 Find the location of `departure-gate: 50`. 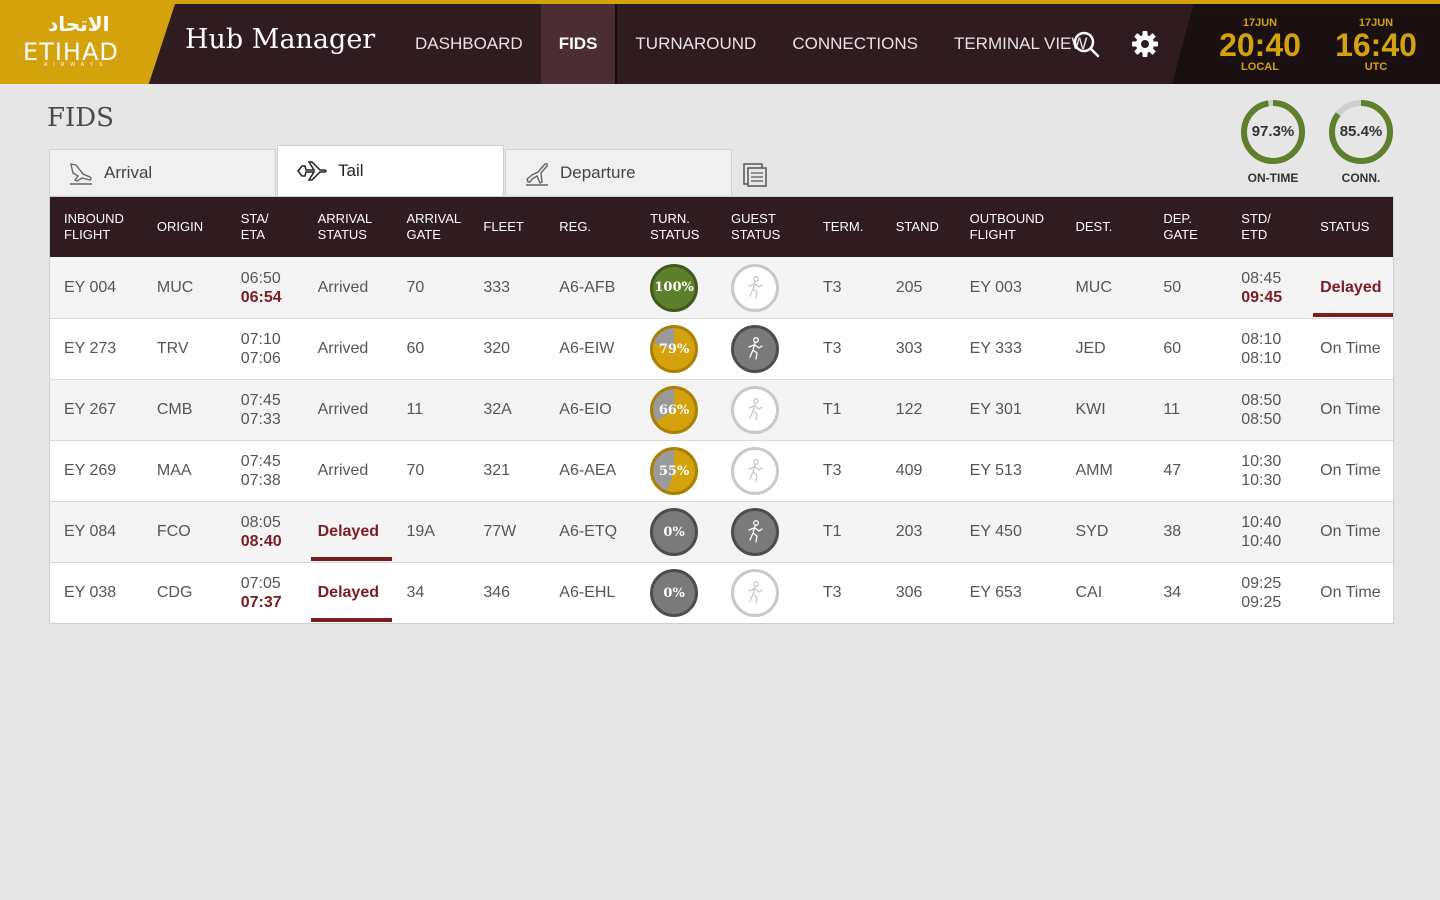

departure-gate: 50 is located at coordinates (1172, 287).